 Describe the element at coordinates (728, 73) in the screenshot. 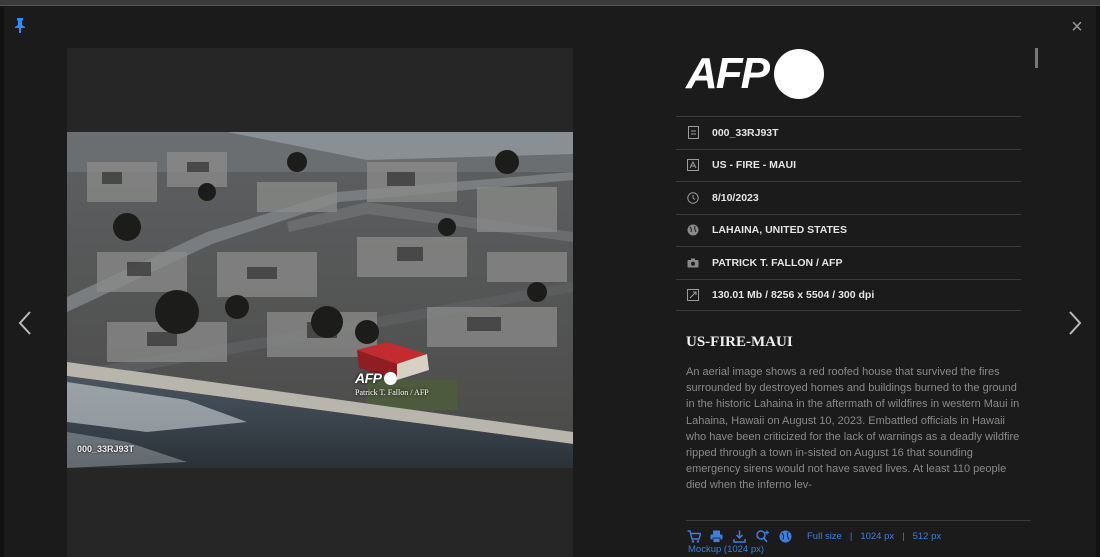

I see `afp-logo-text: AFP` at that location.